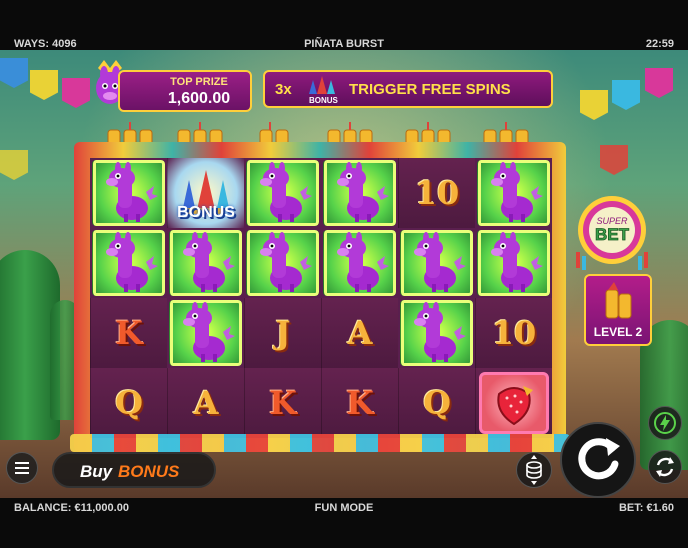  I want to click on reel-base-trim, so click(320, 443).